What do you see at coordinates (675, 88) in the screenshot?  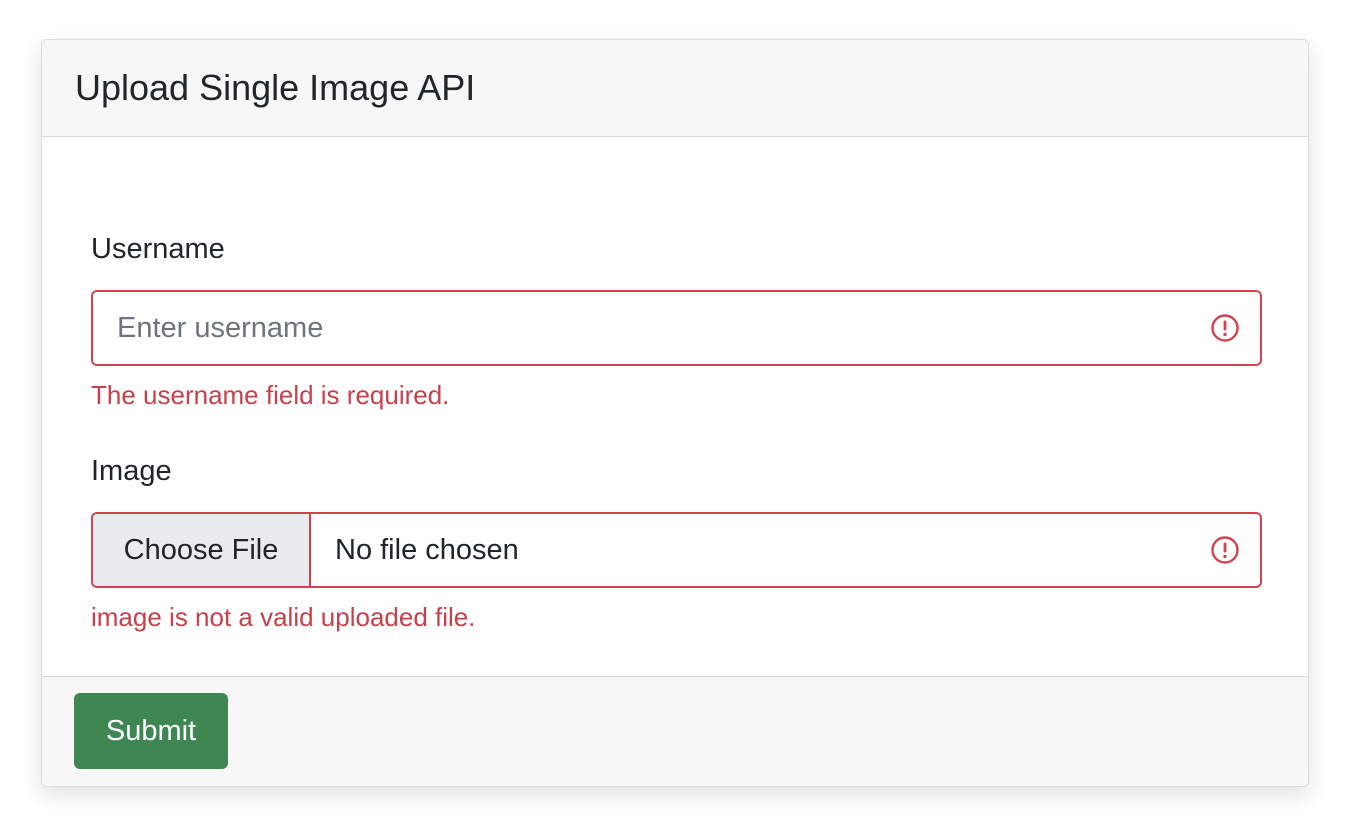 I see `card-header: Upload Single Image API` at bounding box center [675, 88].